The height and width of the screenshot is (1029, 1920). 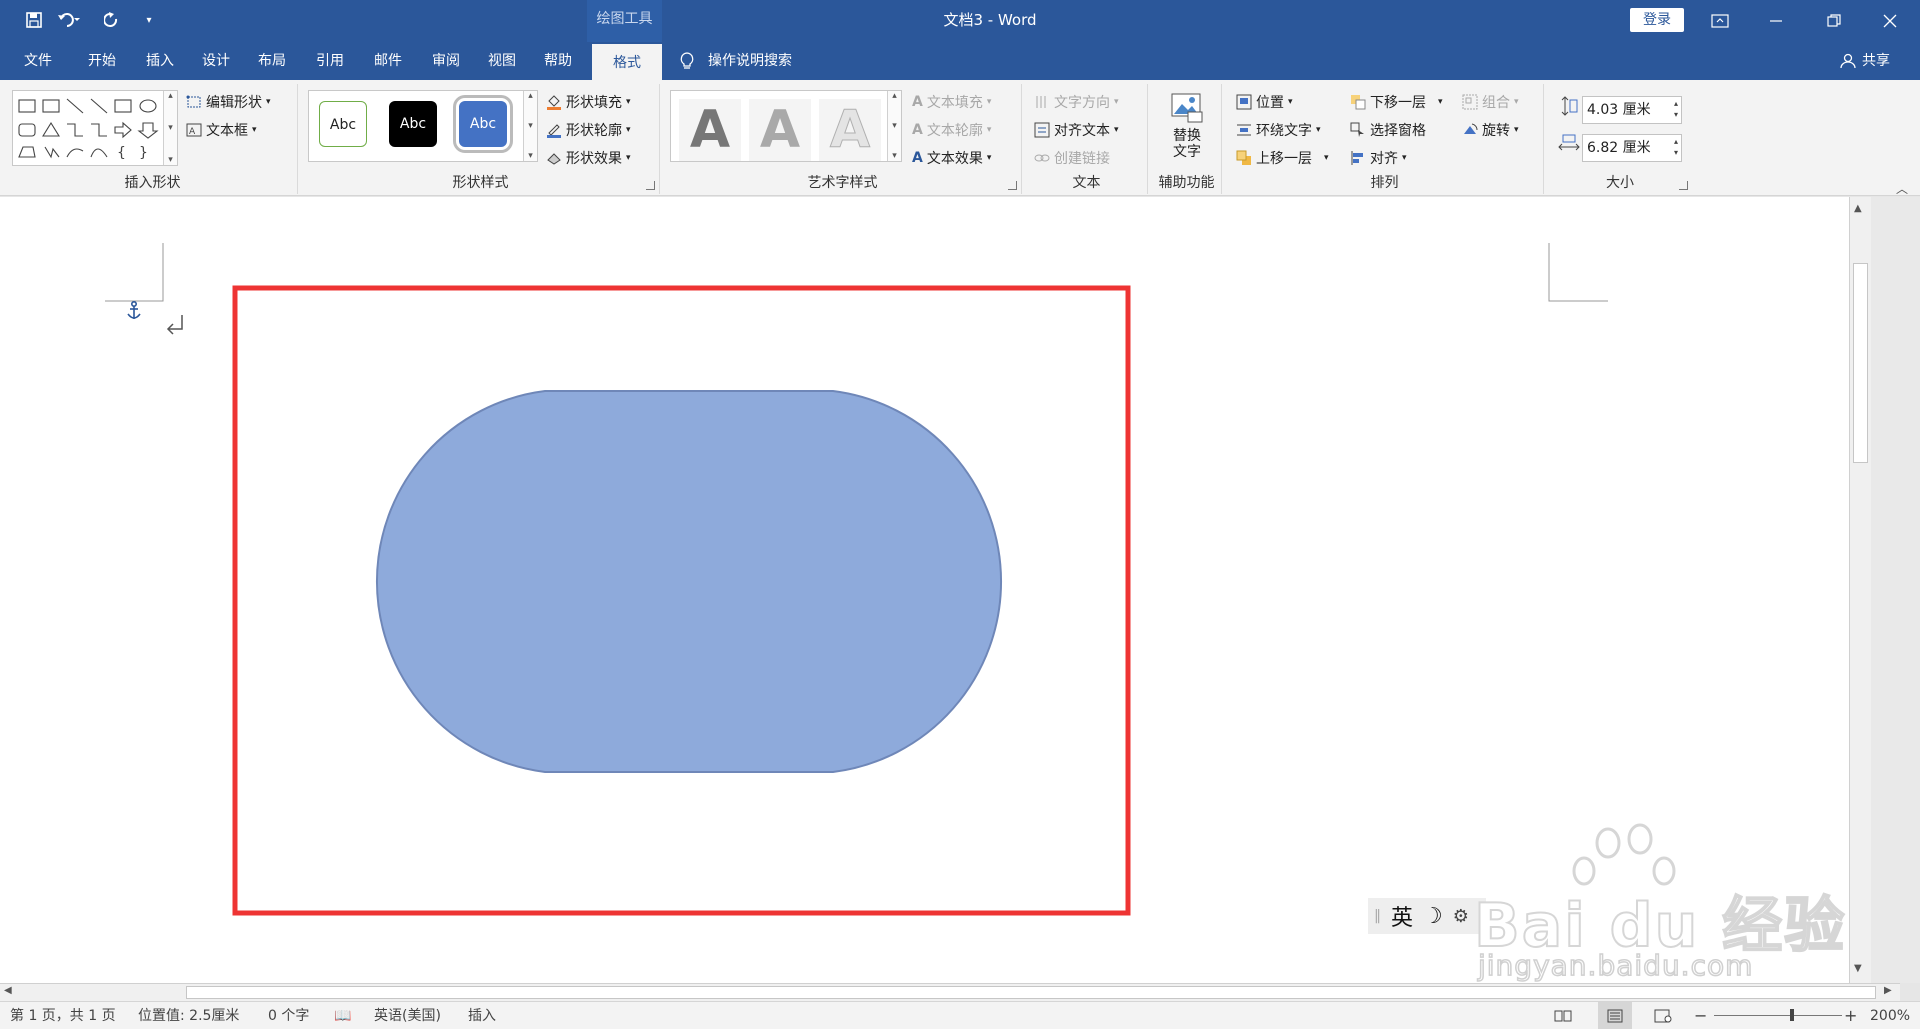 I want to click on edit-shape-button: 编辑形状 ▾, so click(x=228, y=102).